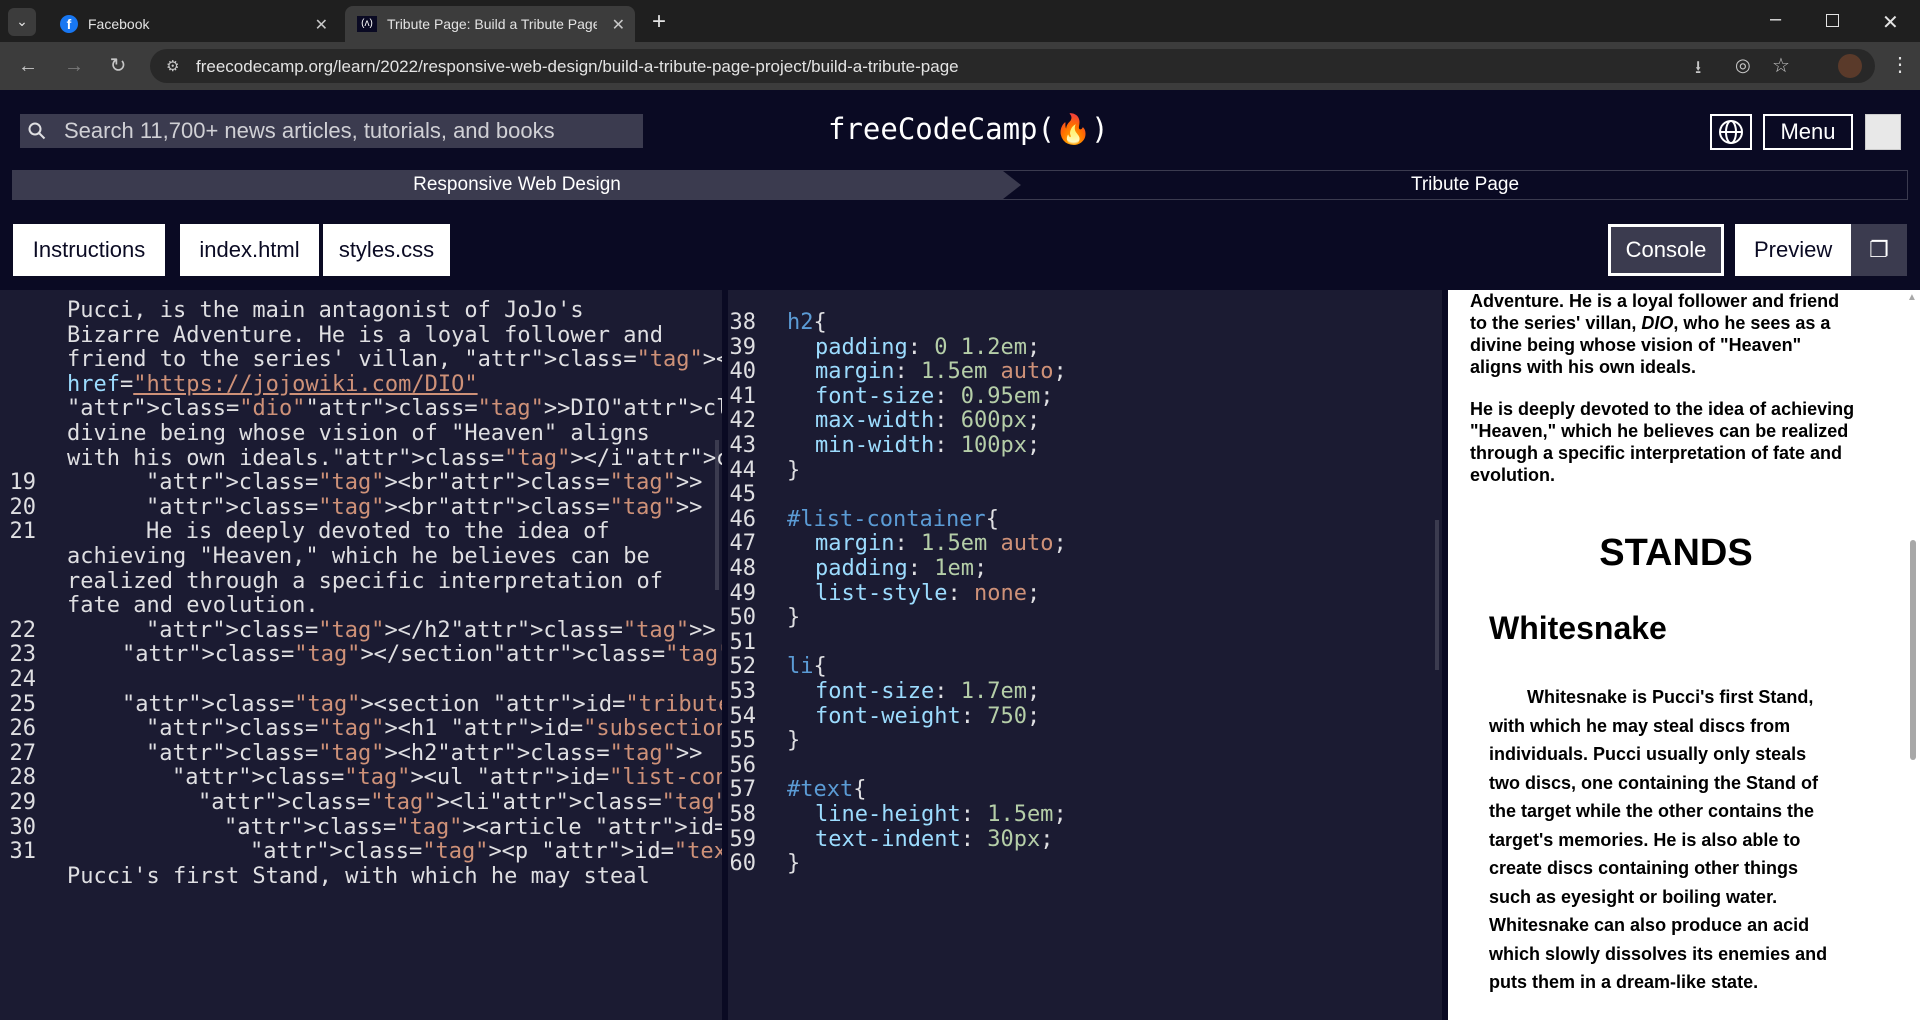 The width and height of the screenshot is (1920, 1020). Describe the element at coordinates (193, 605) in the screenshot. I see `code-line: fate and evolution.` at that location.